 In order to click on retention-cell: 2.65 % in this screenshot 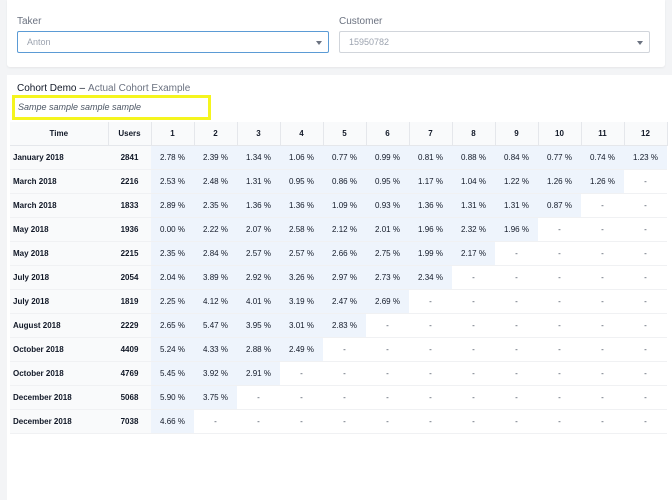, I will do `click(172, 325)`.